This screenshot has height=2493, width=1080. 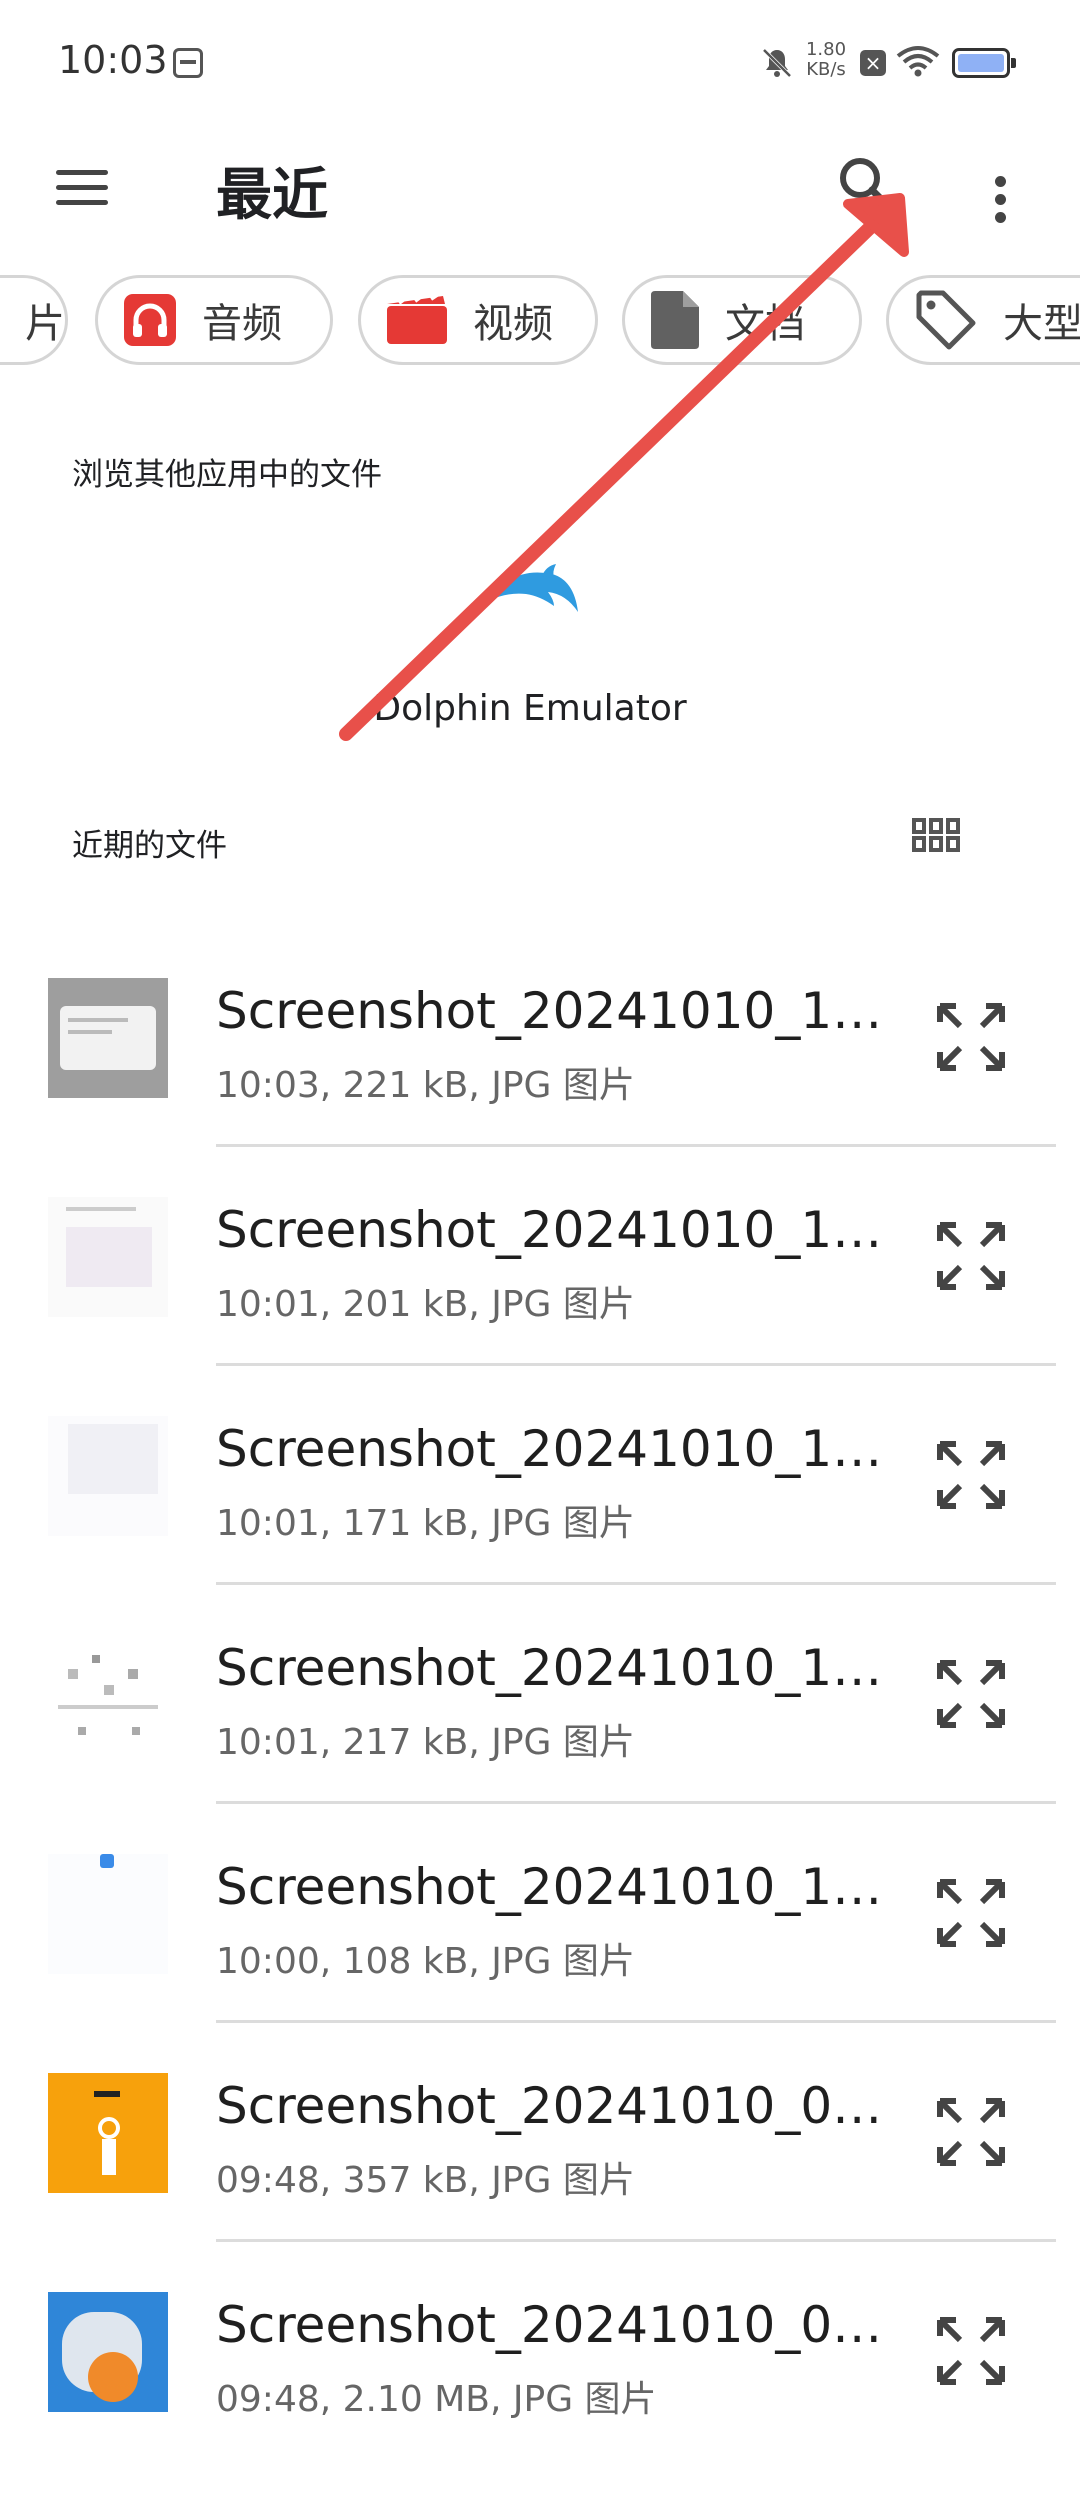 What do you see at coordinates (675, 320) in the screenshot?
I see `document-icon` at bounding box center [675, 320].